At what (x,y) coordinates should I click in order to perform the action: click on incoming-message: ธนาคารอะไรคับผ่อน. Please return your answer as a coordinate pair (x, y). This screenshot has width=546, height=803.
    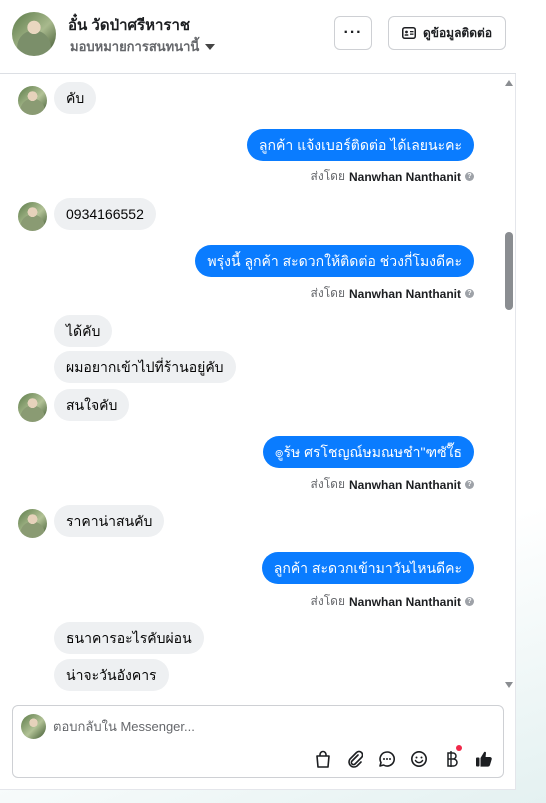
    Looking at the image, I should click on (129, 638).